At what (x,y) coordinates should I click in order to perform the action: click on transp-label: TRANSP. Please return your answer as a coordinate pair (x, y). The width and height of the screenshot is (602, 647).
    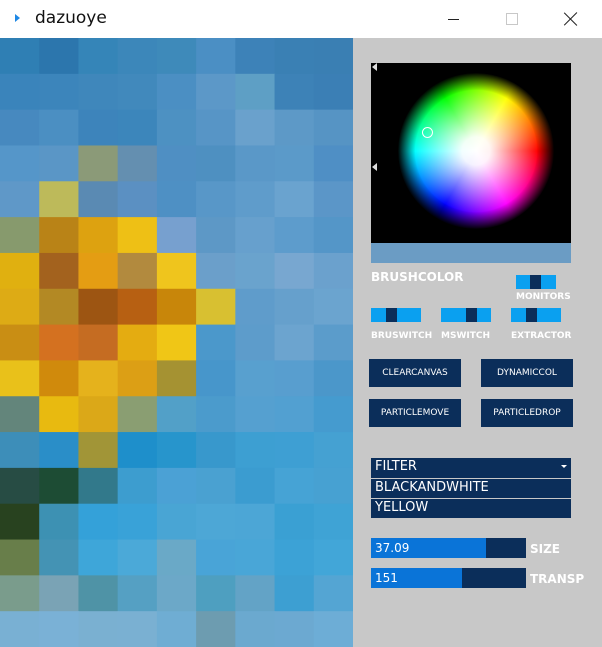
    Looking at the image, I should click on (557, 579).